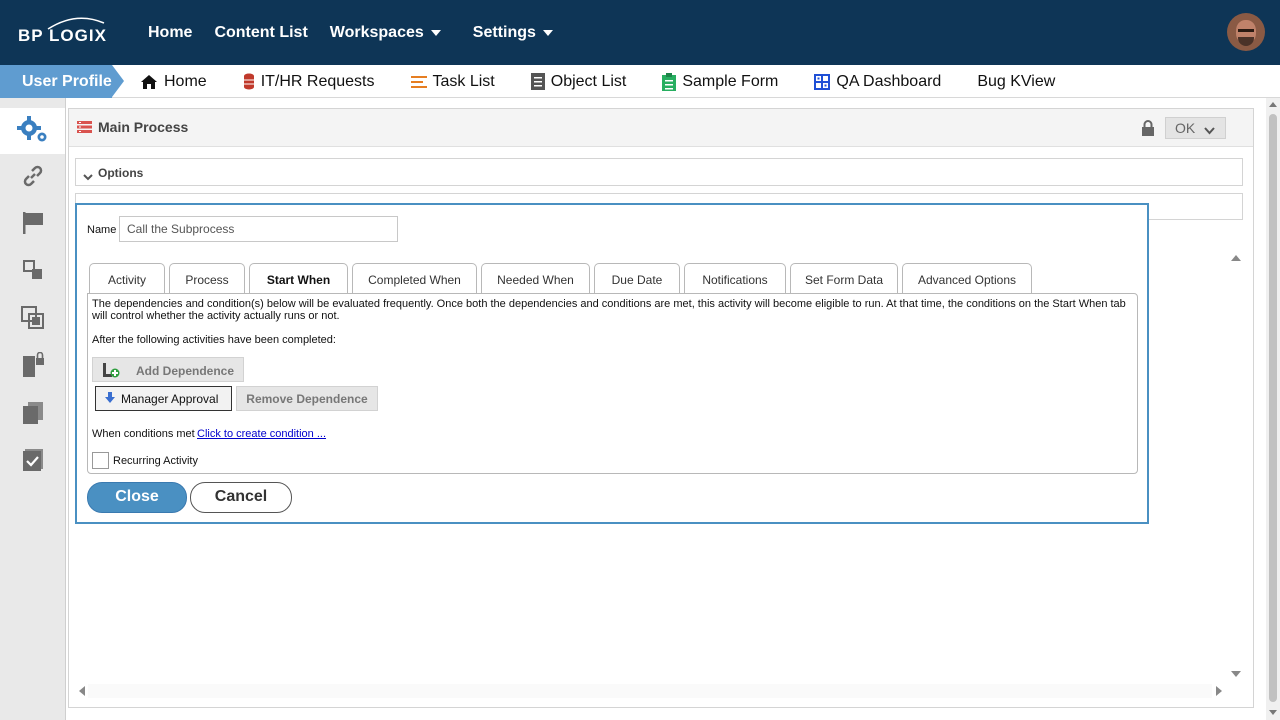  Describe the element at coordinates (877, 82) in the screenshot. I see `secnav-qa-dashboard: QA Dashboard` at that location.